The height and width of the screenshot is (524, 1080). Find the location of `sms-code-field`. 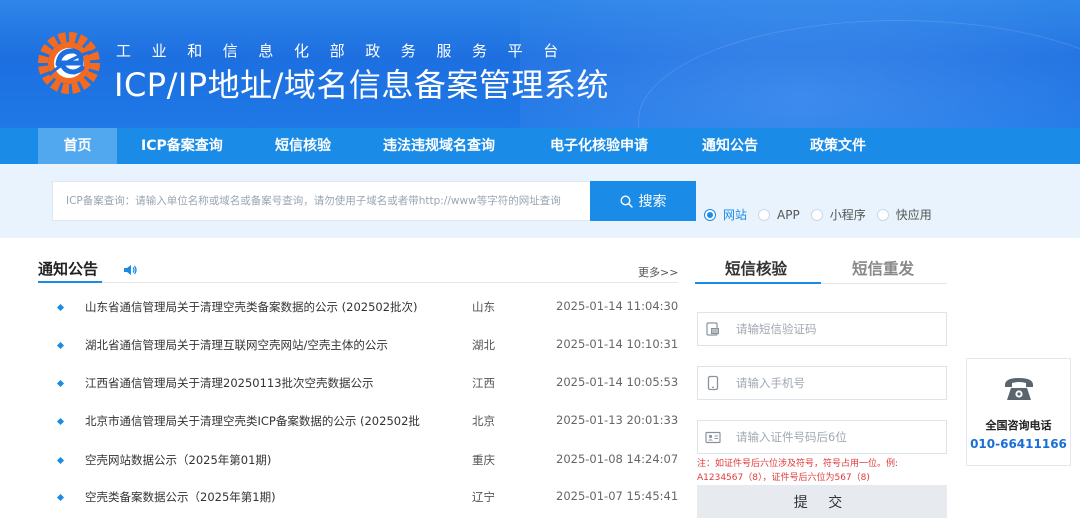

sms-code-field is located at coordinates (822, 329).